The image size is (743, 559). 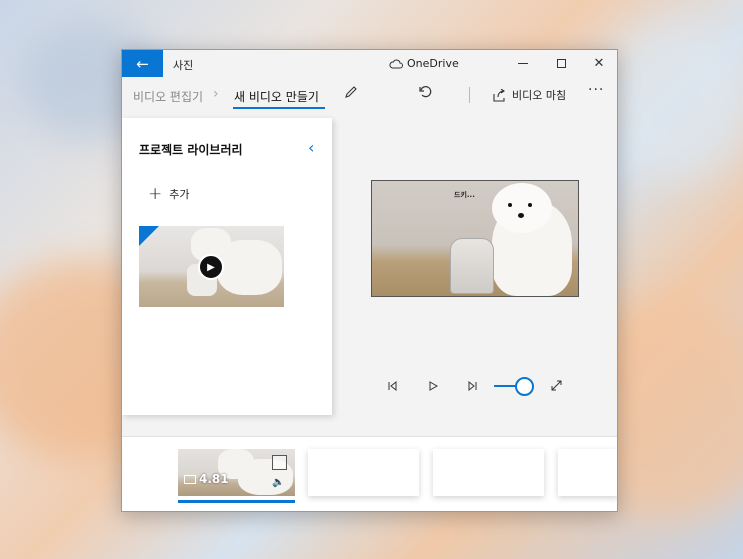 I want to click on close-icon: ✕, so click(x=599, y=63).